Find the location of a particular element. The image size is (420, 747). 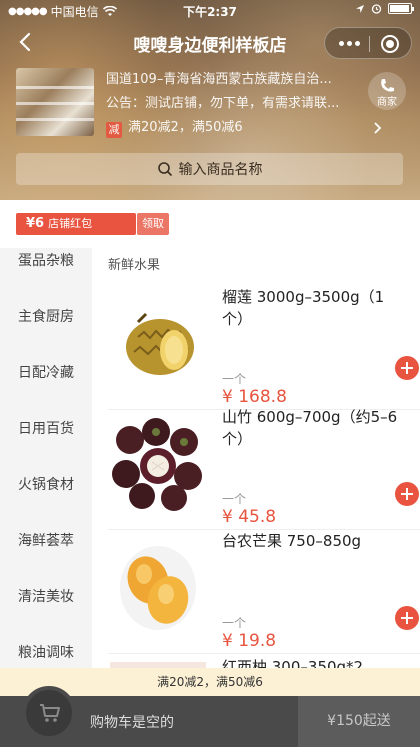

search-input: 输入商品名称 is located at coordinates (209, 169).